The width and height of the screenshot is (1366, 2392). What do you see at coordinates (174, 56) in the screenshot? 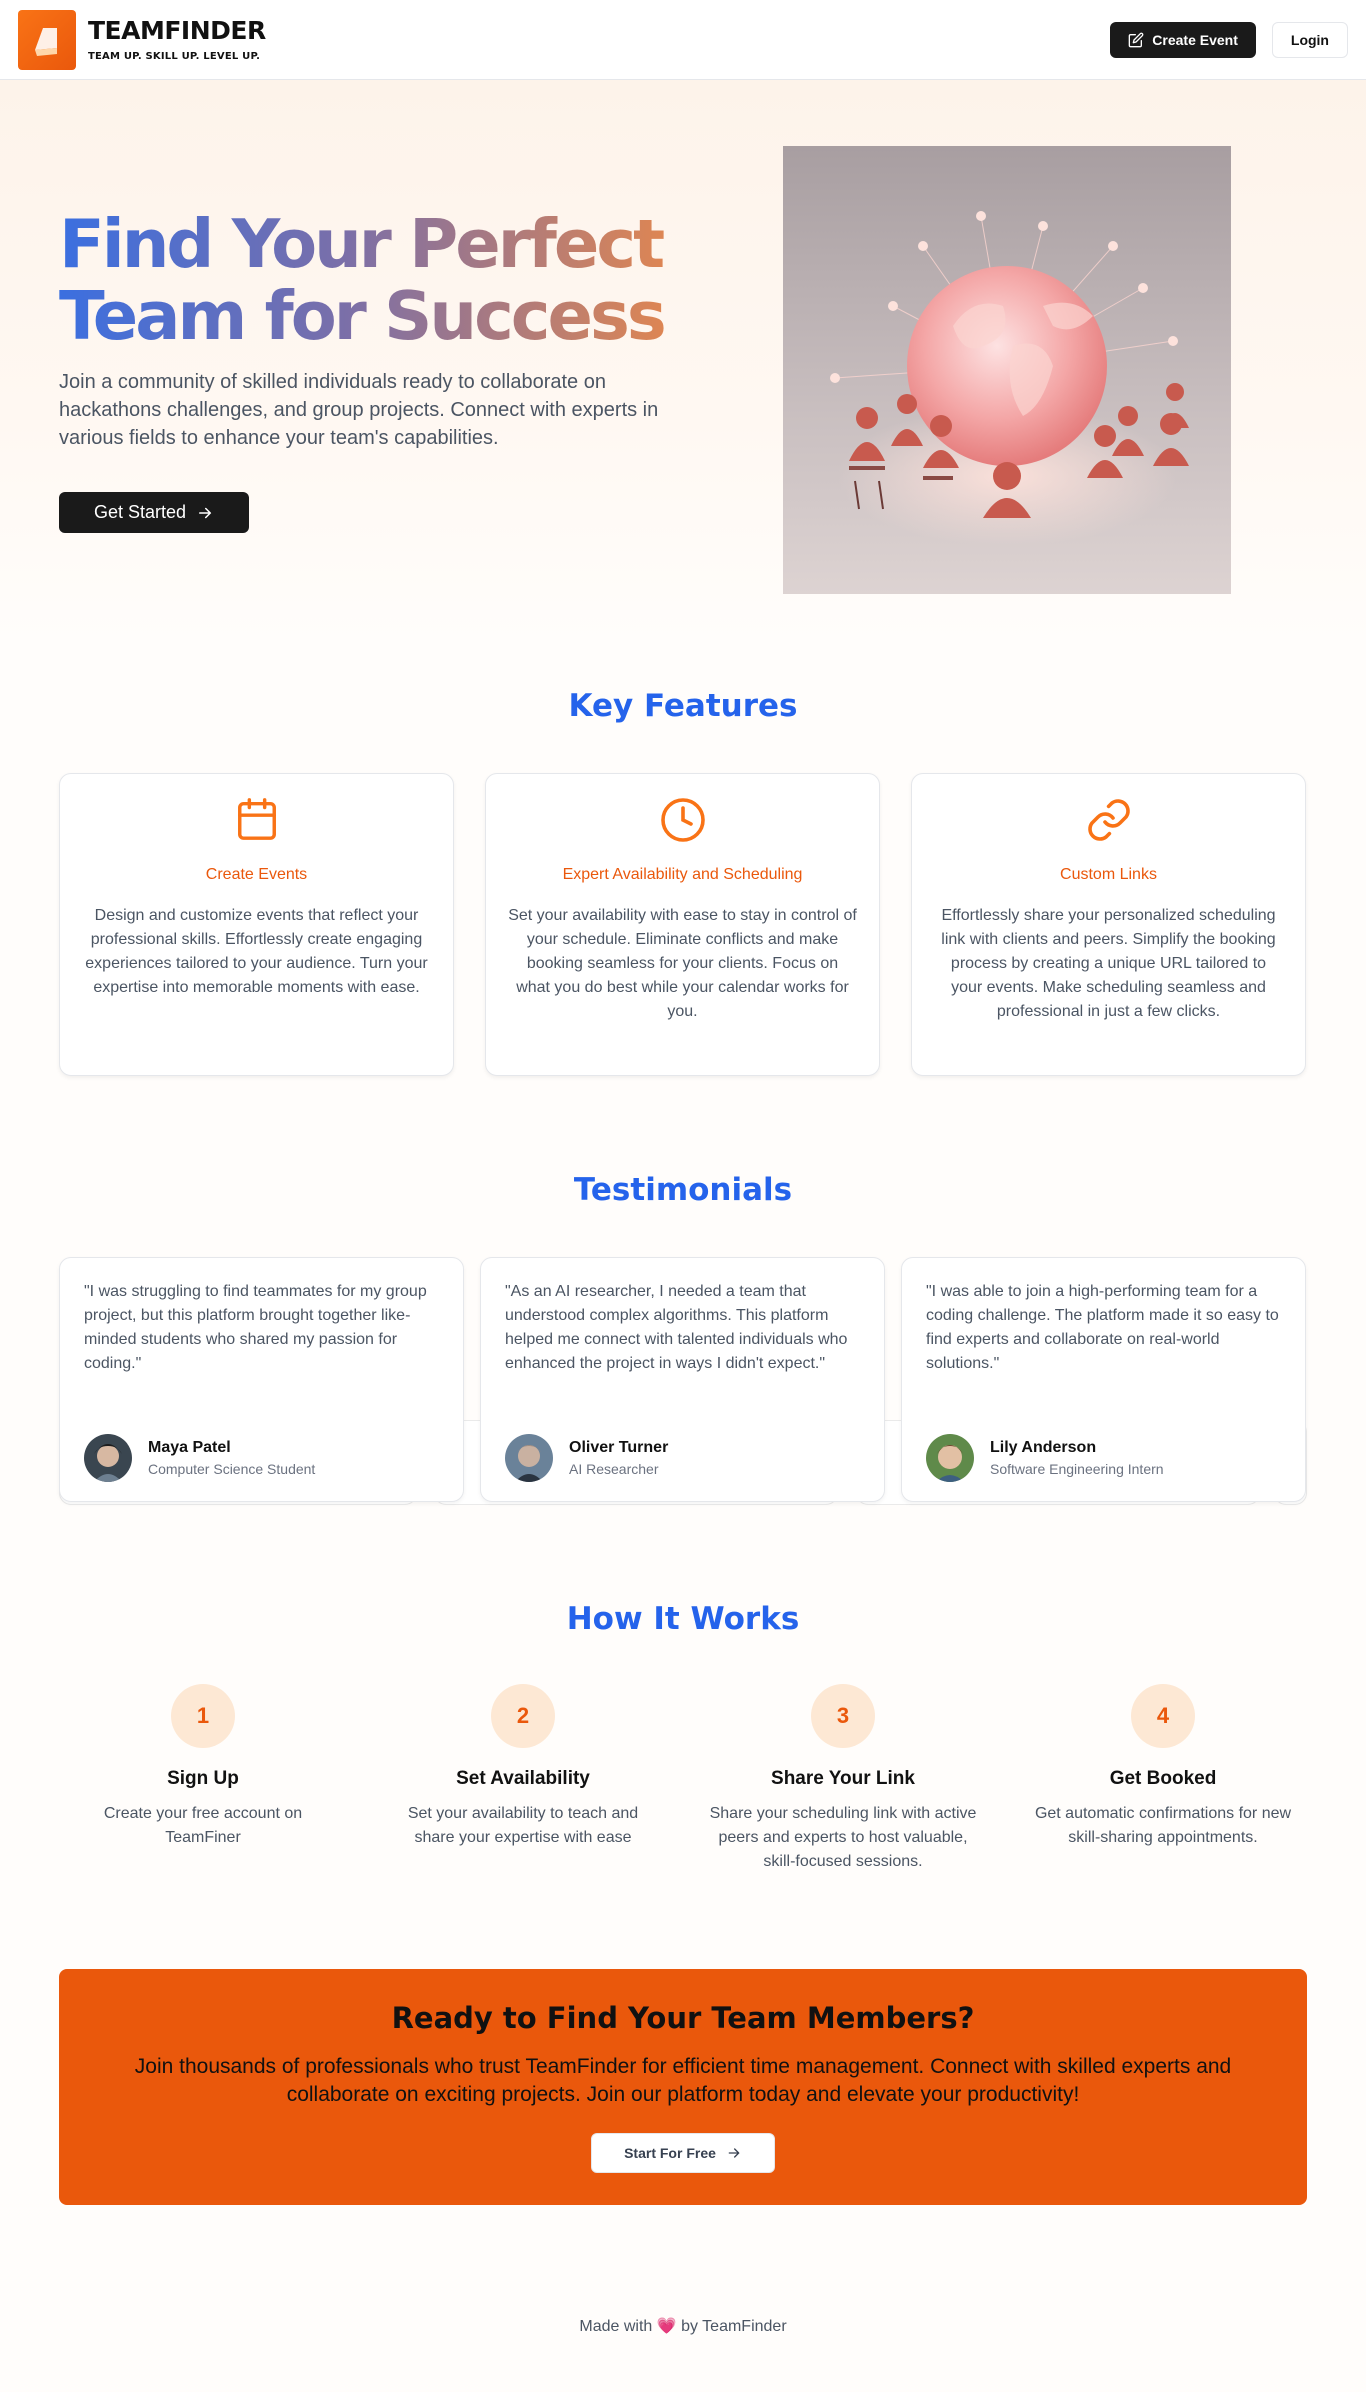
I see `brand-tagline: TEAM UP. SKILL UP. LEVEL UP.` at bounding box center [174, 56].